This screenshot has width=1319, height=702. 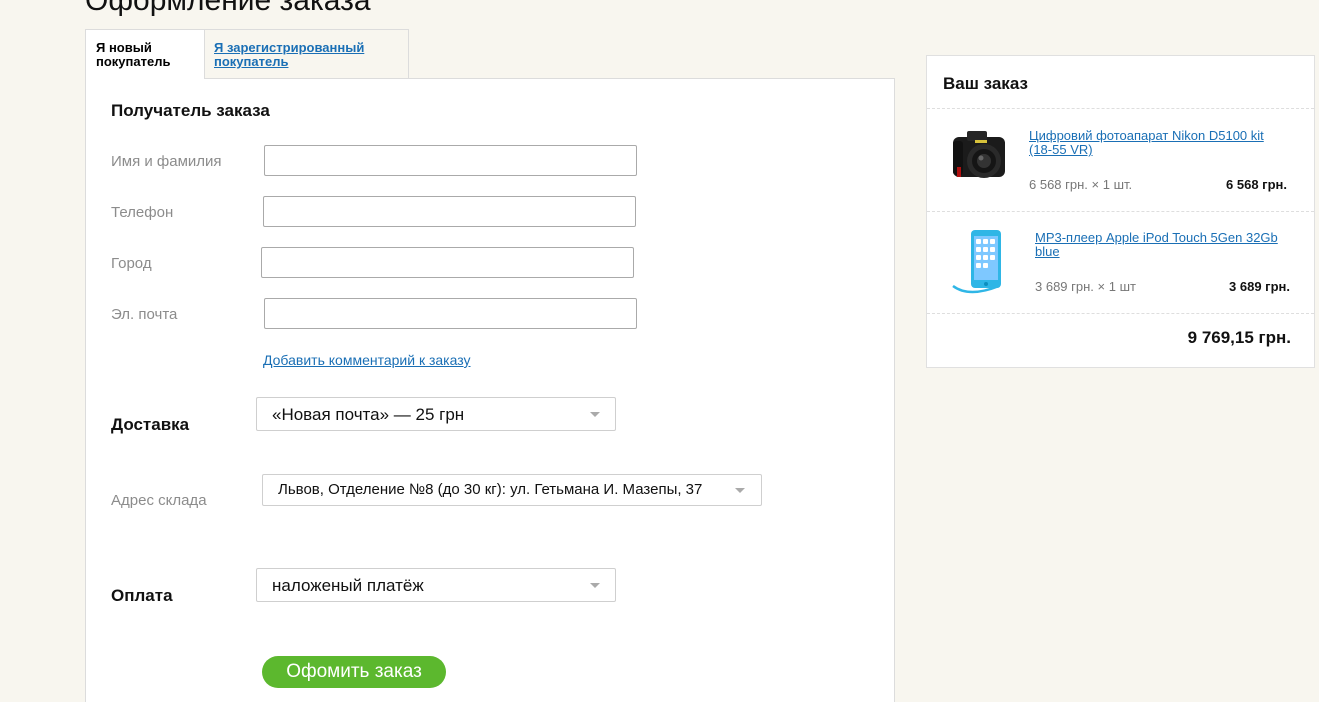 I want to click on tab-new-customer: Я новый покупатель, so click(x=145, y=54).